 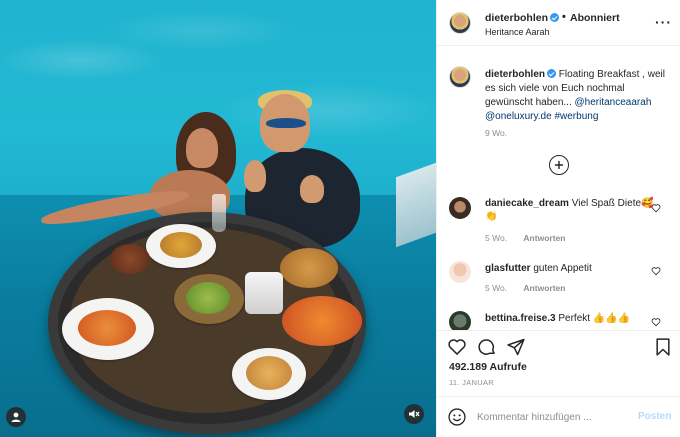 I want to click on add-comment-bar: Posten, so click(x=558, y=416).